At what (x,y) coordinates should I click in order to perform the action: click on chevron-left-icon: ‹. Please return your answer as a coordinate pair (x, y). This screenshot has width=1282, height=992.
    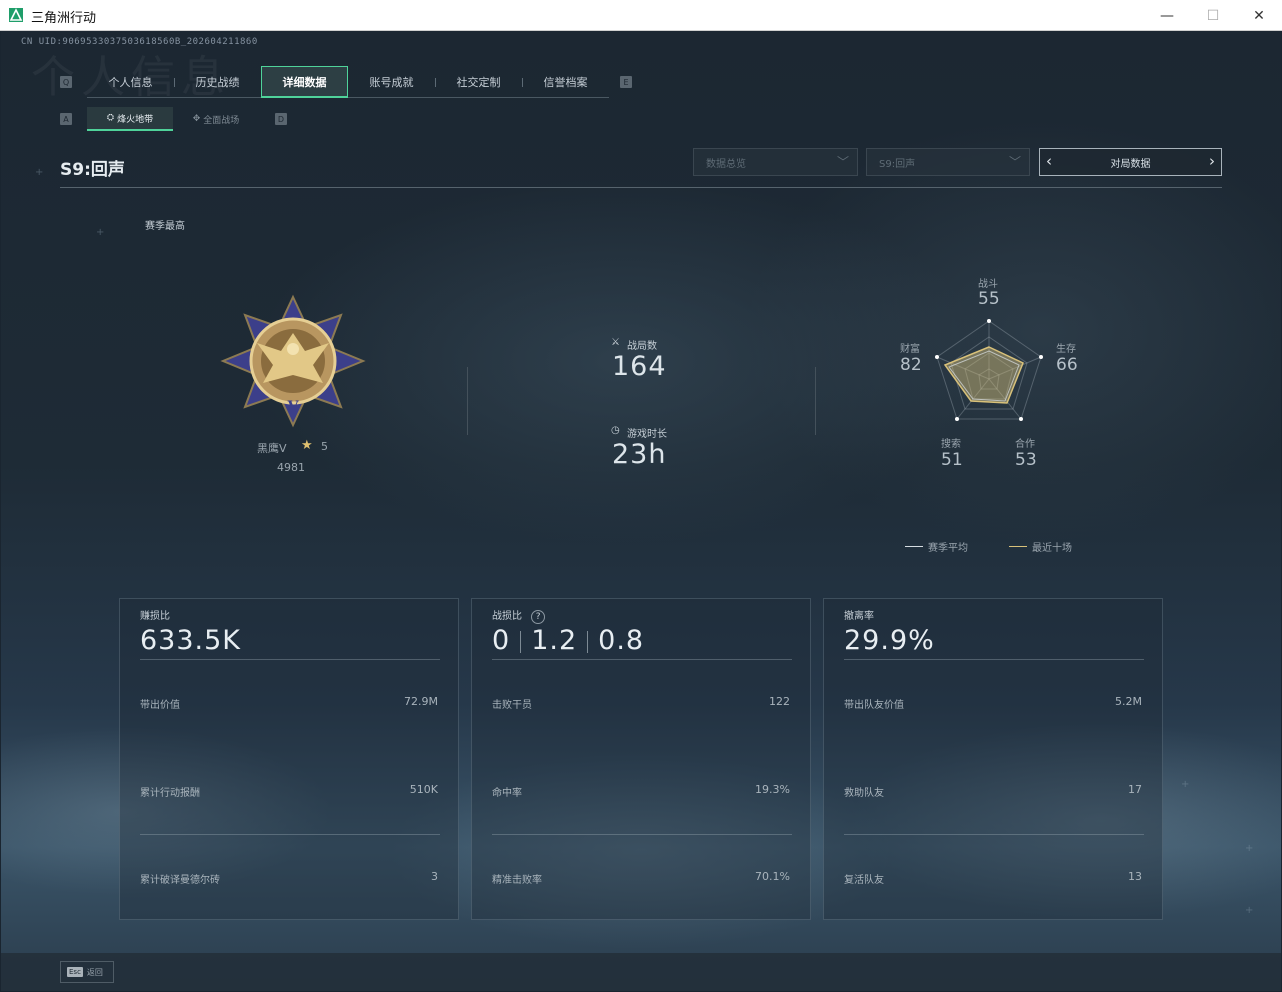
    Looking at the image, I should click on (1049, 161).